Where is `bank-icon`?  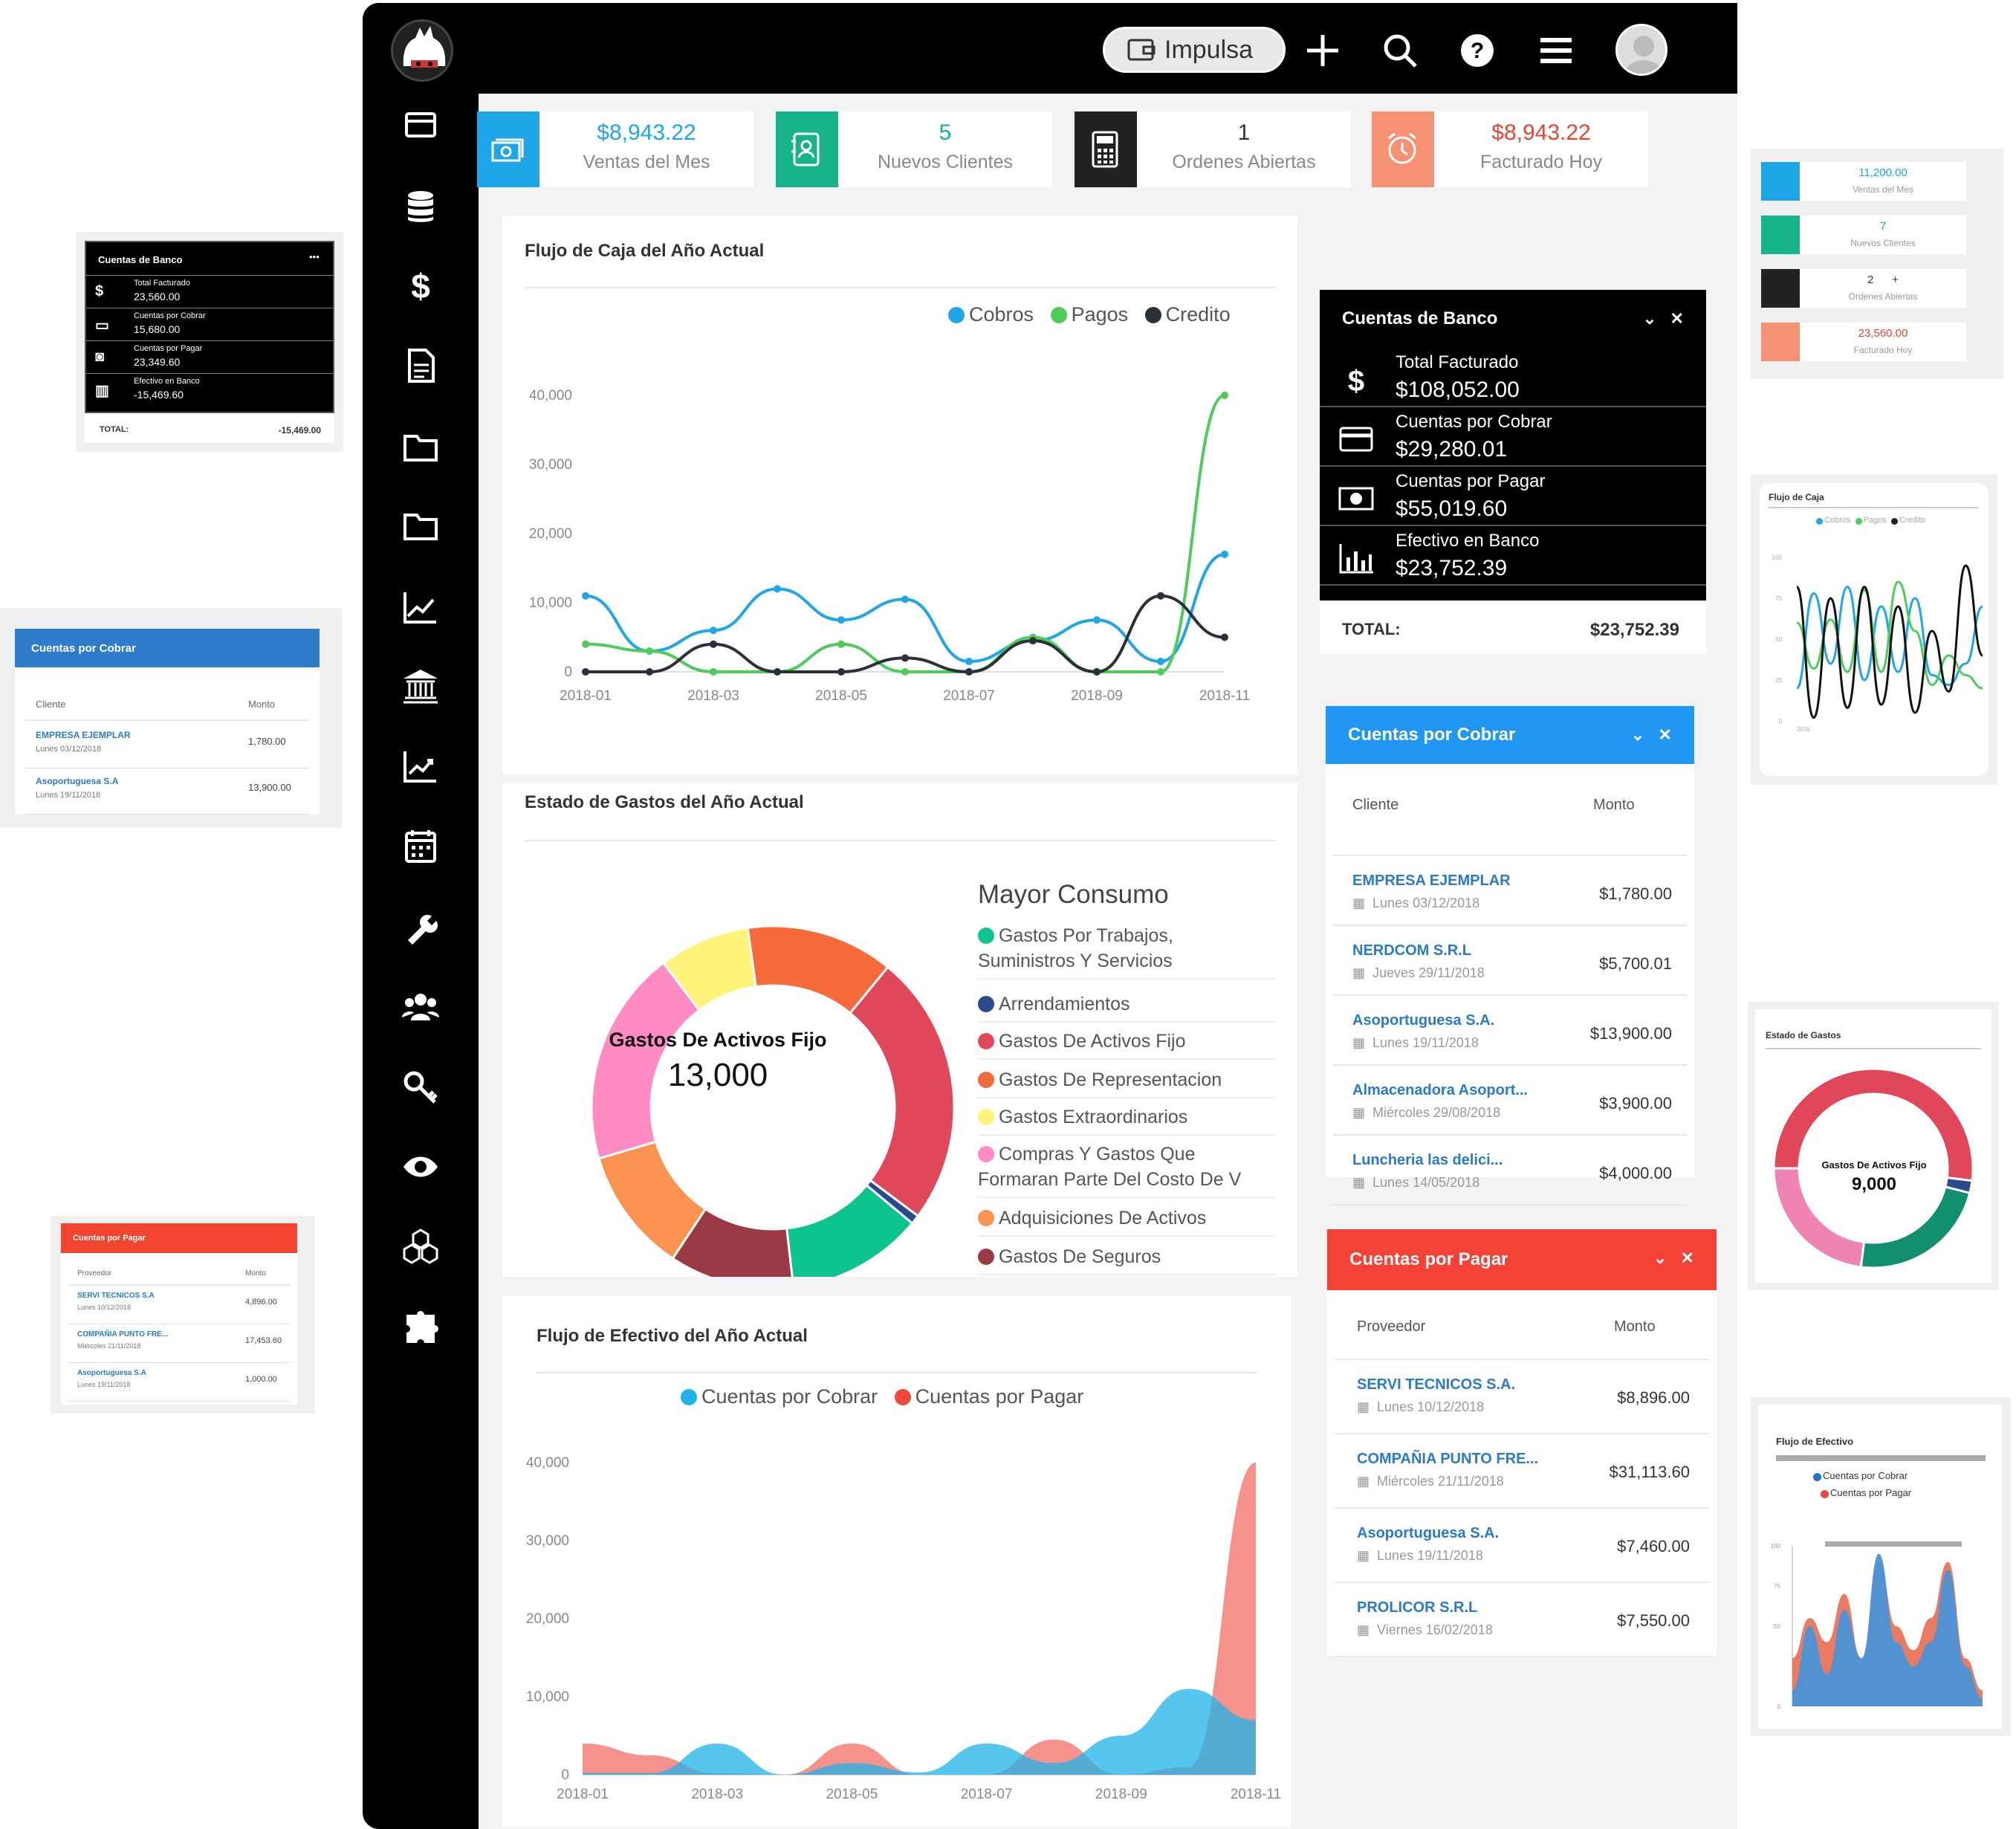
bank-icon is located at coordinates (421, 685).